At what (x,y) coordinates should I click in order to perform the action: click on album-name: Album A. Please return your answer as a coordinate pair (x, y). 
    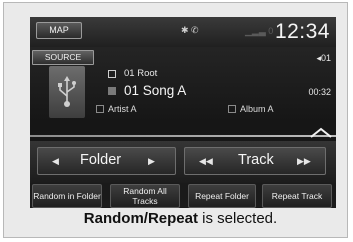
    Looking at the image, I should click on (257, 109).